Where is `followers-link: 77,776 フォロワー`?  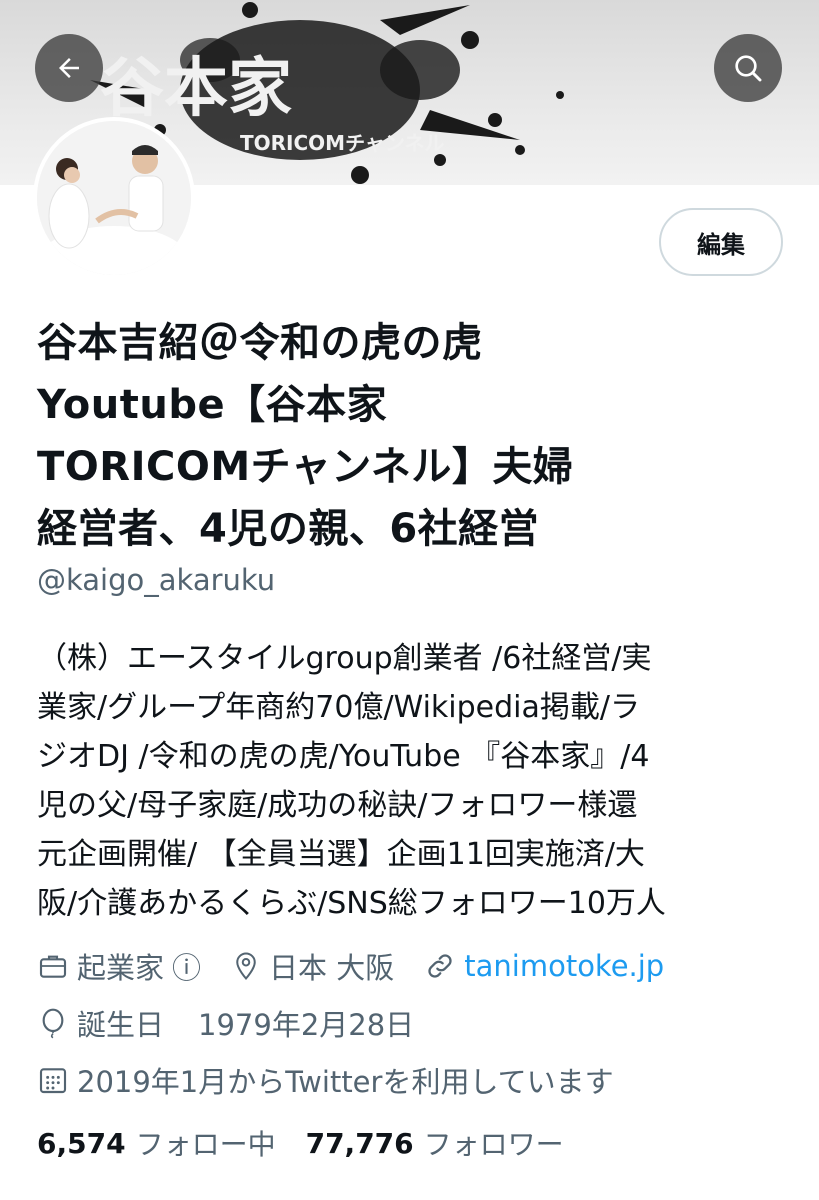
followers-link: 77,776 フォロワー is located at coordinates (435, 1143).